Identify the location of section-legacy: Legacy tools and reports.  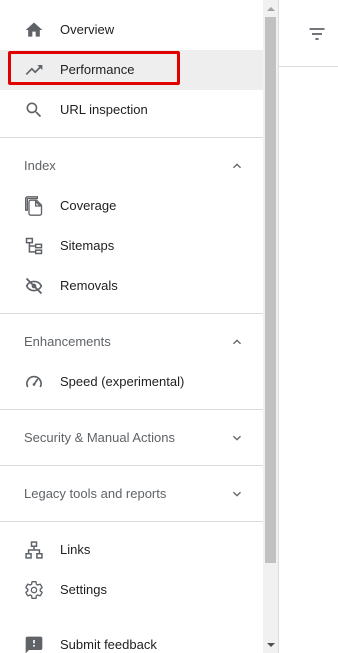
(131, 494).